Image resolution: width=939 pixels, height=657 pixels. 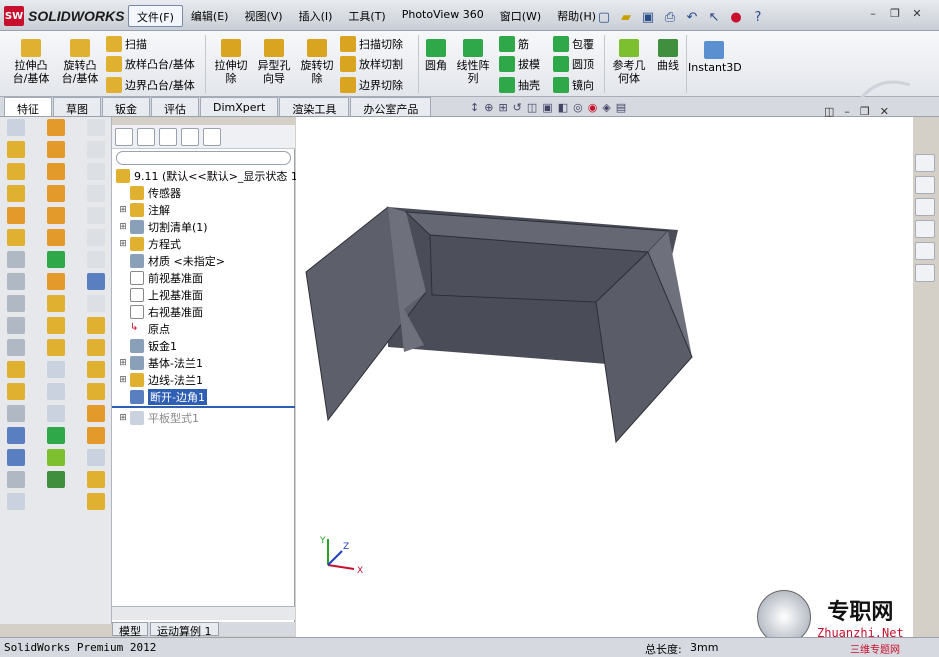 What do you see at coordinates (371, 44) in the screenshot?
I see `swept-cut-button: 扫描切除` at bounding box center [371, 44].